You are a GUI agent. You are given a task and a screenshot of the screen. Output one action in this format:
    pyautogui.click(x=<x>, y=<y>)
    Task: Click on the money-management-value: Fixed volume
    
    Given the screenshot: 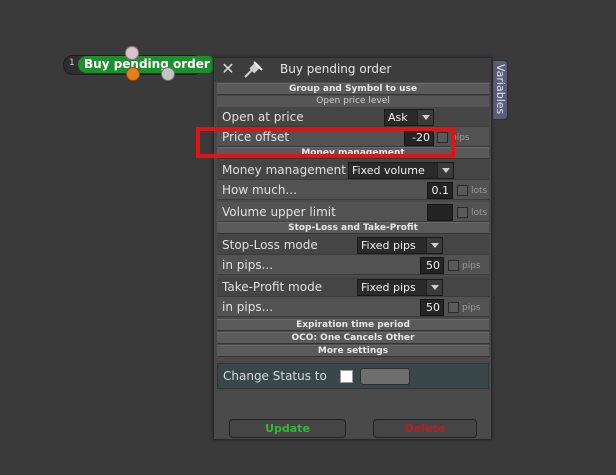 What is the action you would take?
    pyautogui.click(x=388, y=170)
    